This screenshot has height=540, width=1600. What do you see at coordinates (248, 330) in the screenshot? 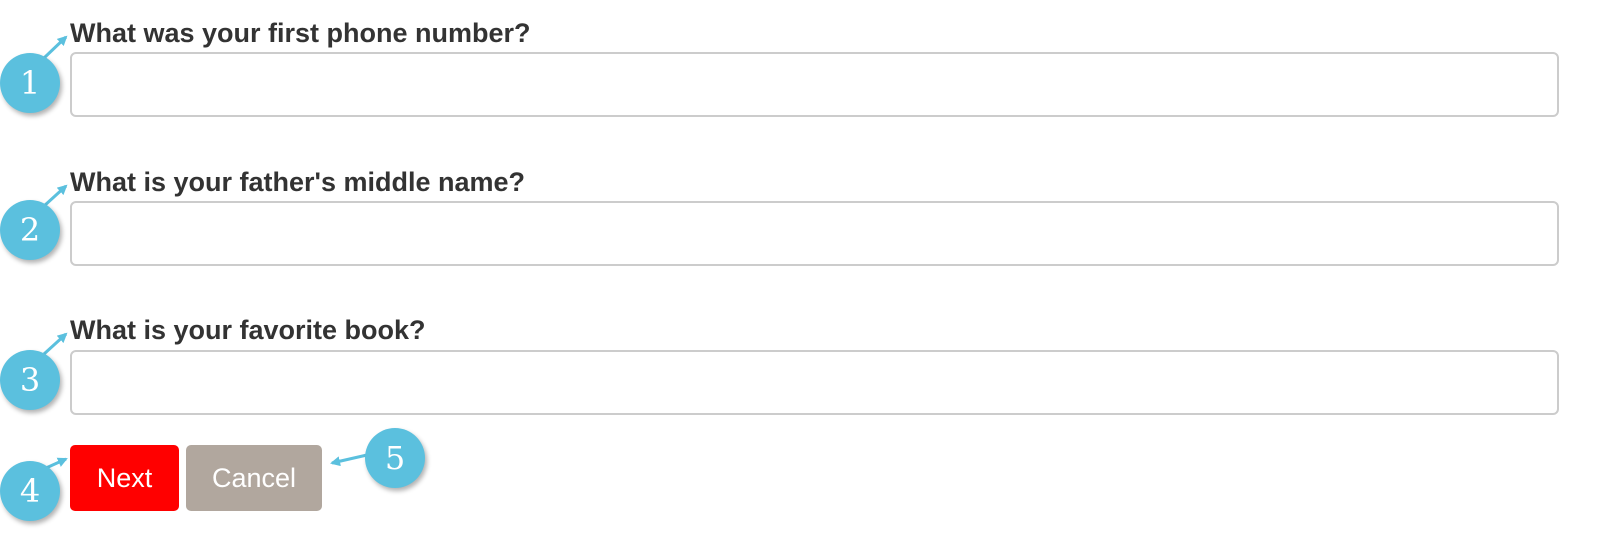
I see `question-3-label: What is your favorite book?` at bounding box center [248, 330].